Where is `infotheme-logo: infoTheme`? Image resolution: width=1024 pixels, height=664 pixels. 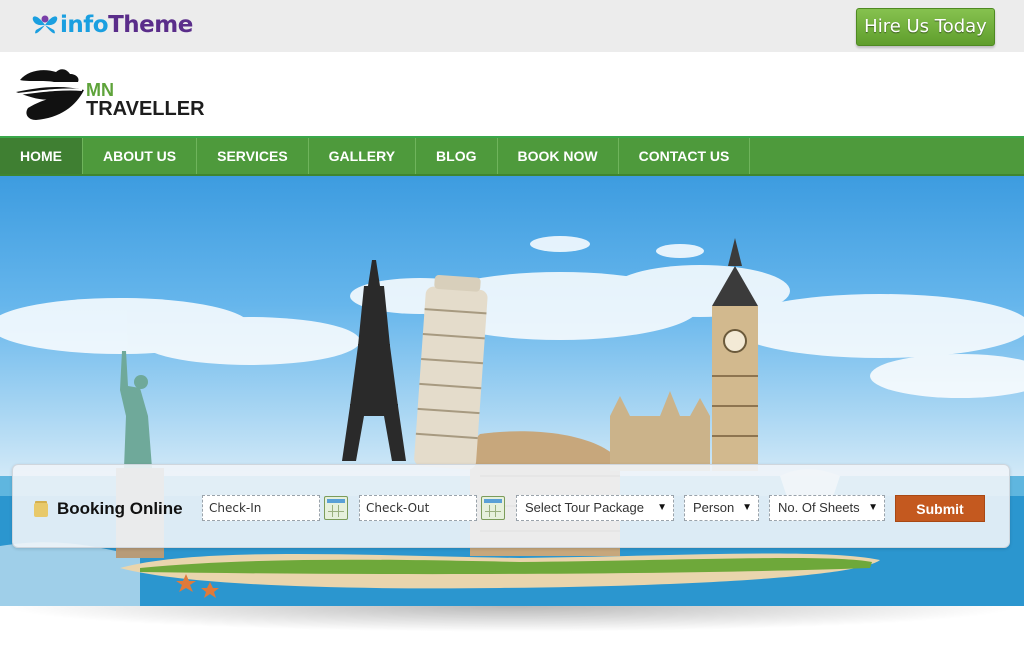
infotheme-logo: infoTheme is located at coordinates (111, 25).